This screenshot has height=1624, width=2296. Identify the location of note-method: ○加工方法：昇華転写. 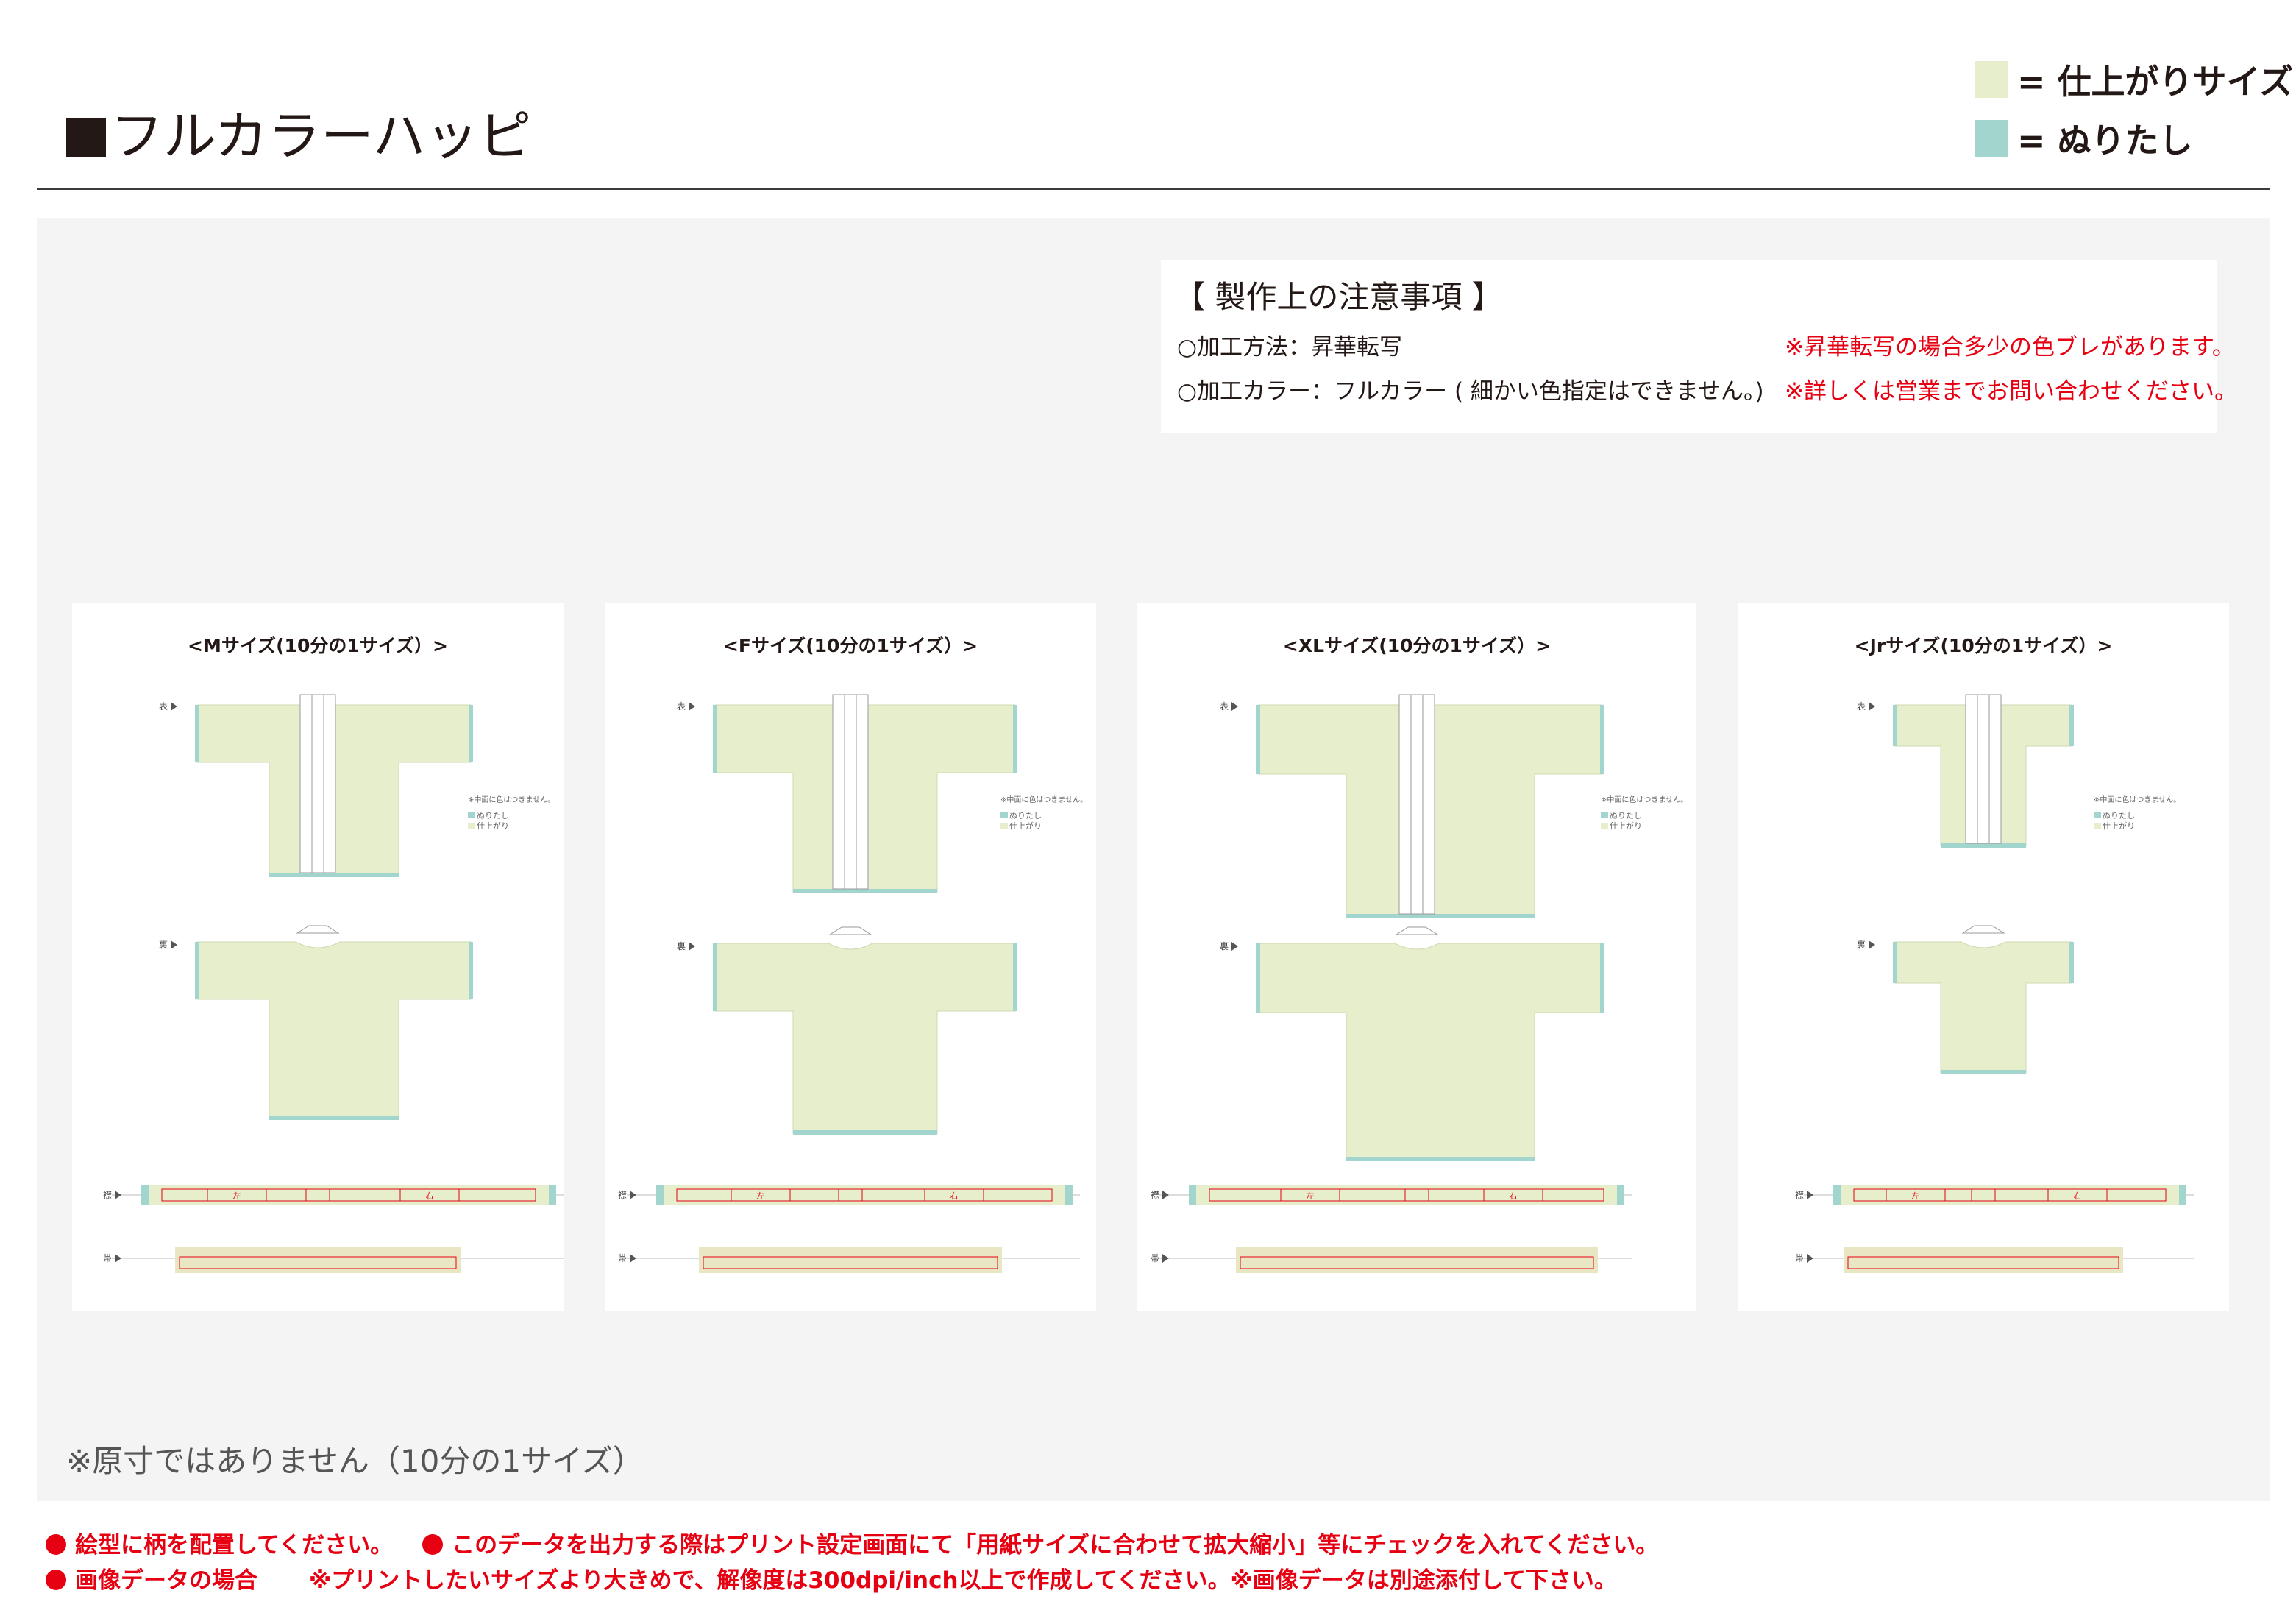
(1290, 348).